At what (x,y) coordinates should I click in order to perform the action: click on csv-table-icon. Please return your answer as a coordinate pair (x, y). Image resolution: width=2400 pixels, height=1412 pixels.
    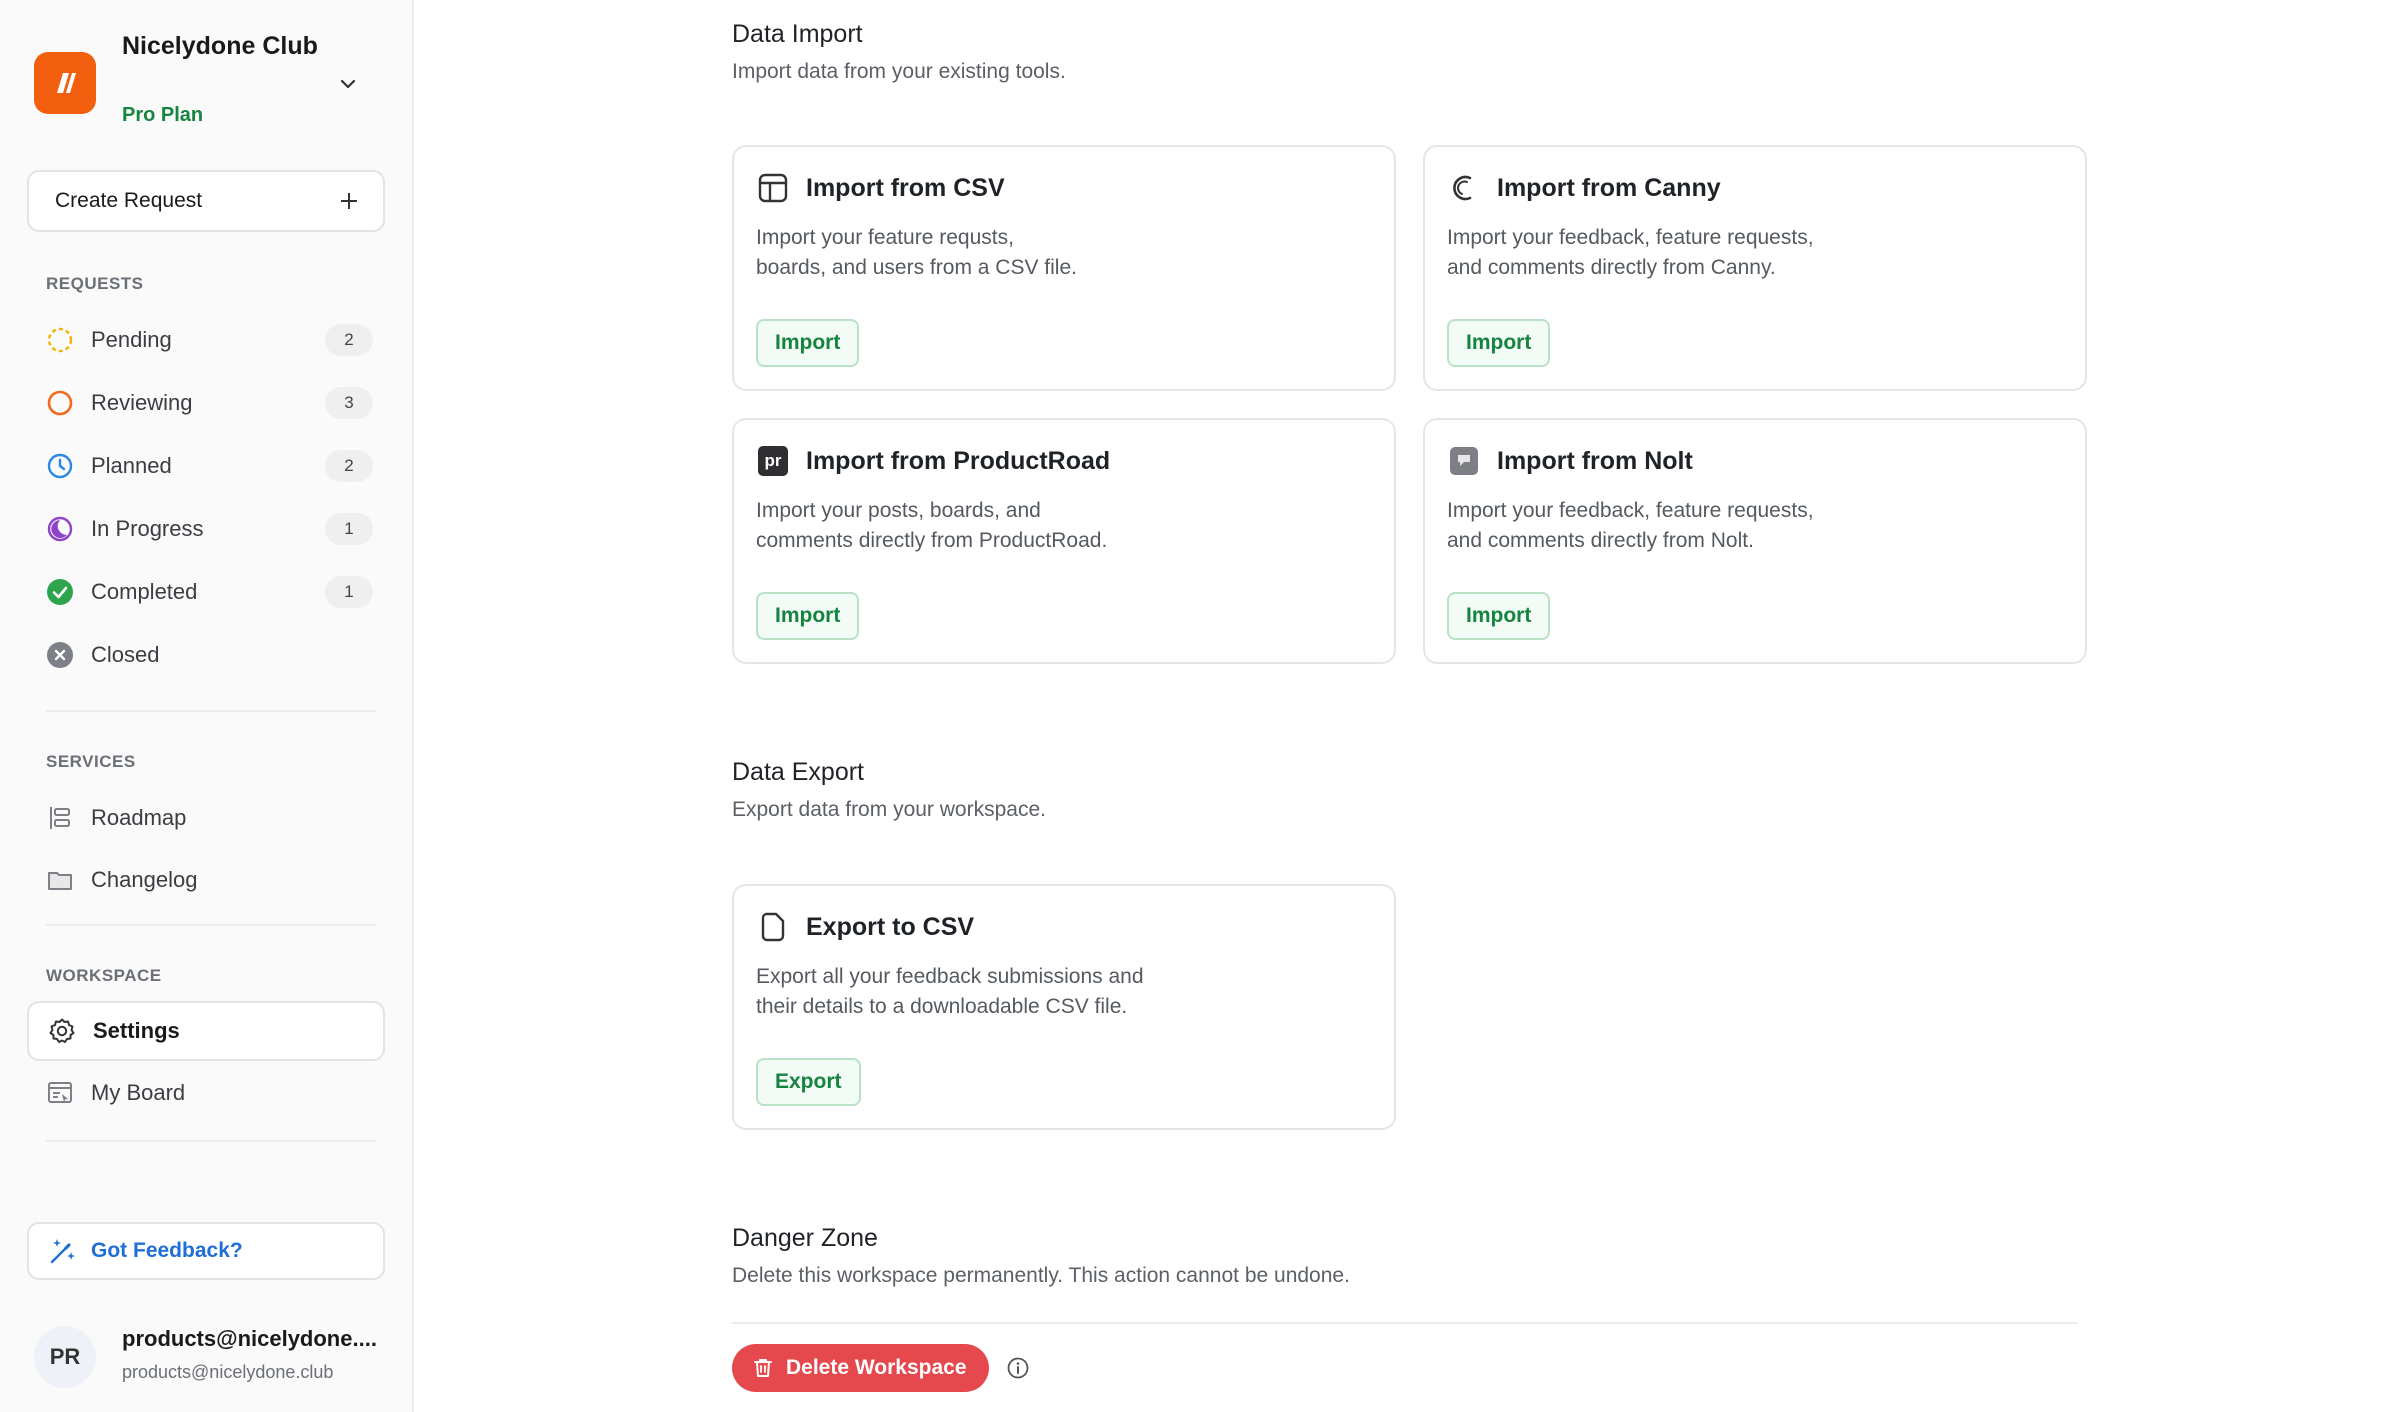
    Looking at the image, I should click on (773, 188).